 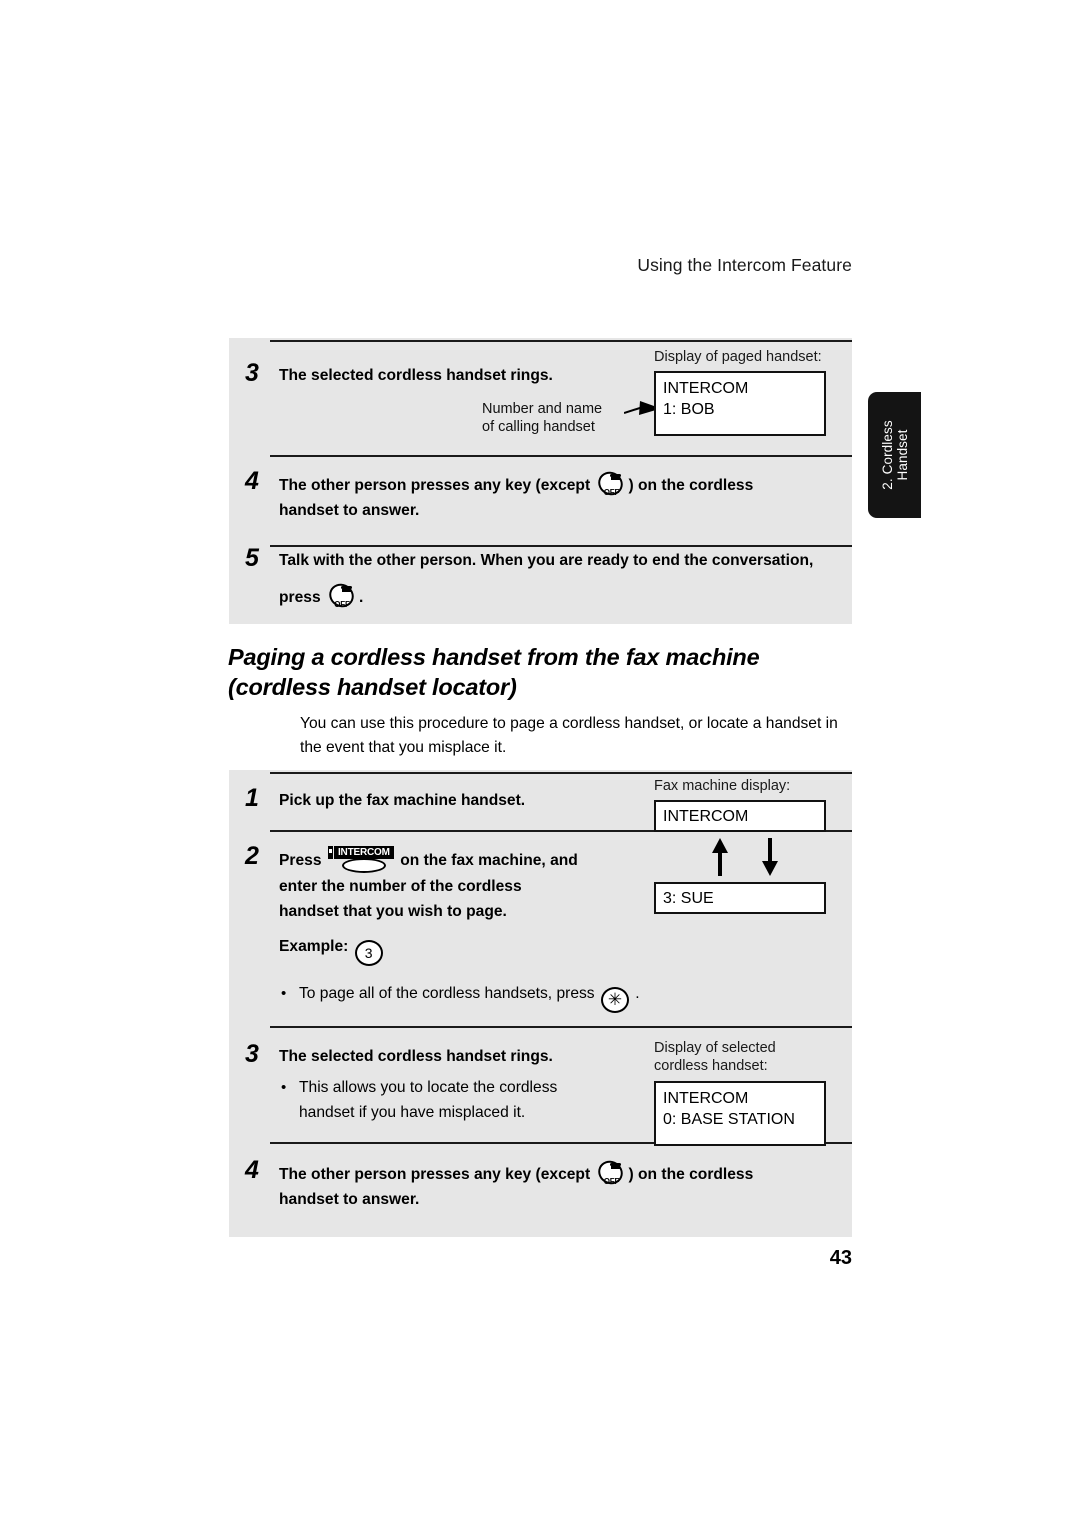 I want to click on lcd-selected-handset: INTERCOM 0: BASE STATION, so click(x=740, y=1113).